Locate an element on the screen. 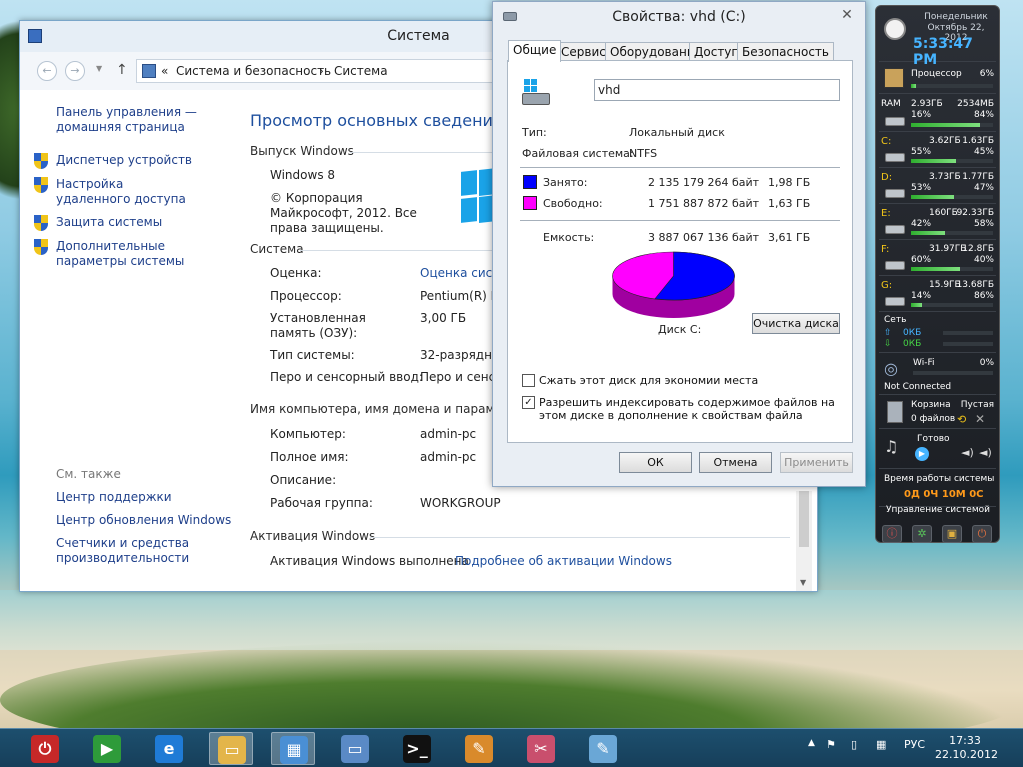 This screenshot has height=767, width=1023. ram-left-pct: 16% is located at coordinates (921, 115).